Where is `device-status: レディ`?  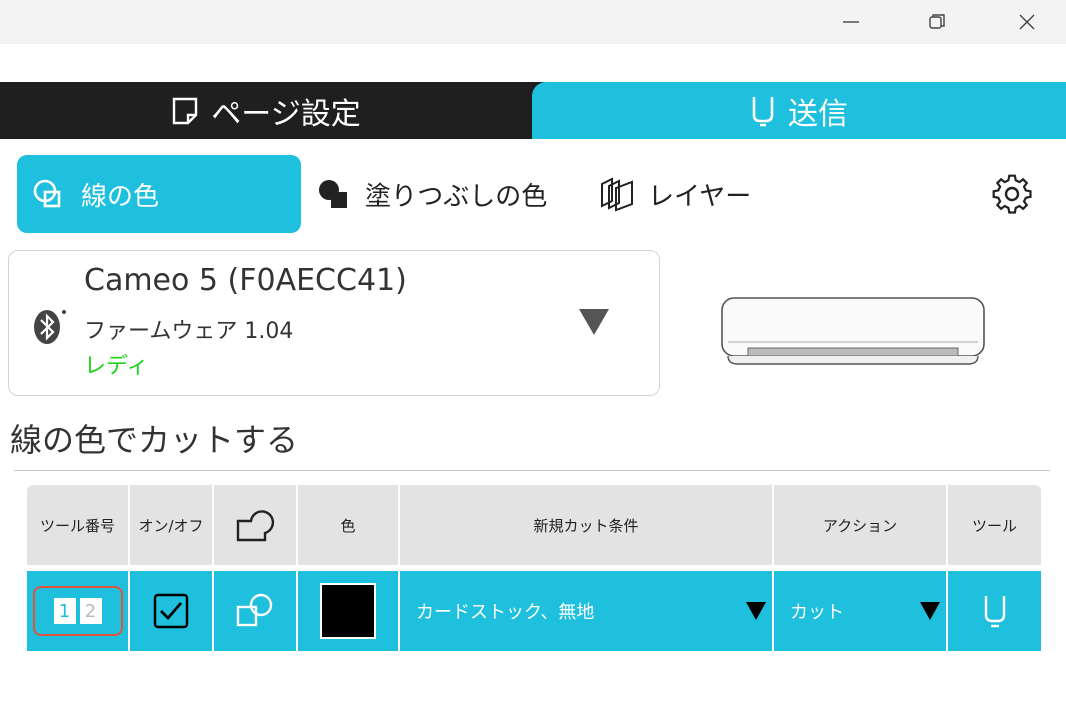 device-status: レディ is located at coordinates (116, 366).